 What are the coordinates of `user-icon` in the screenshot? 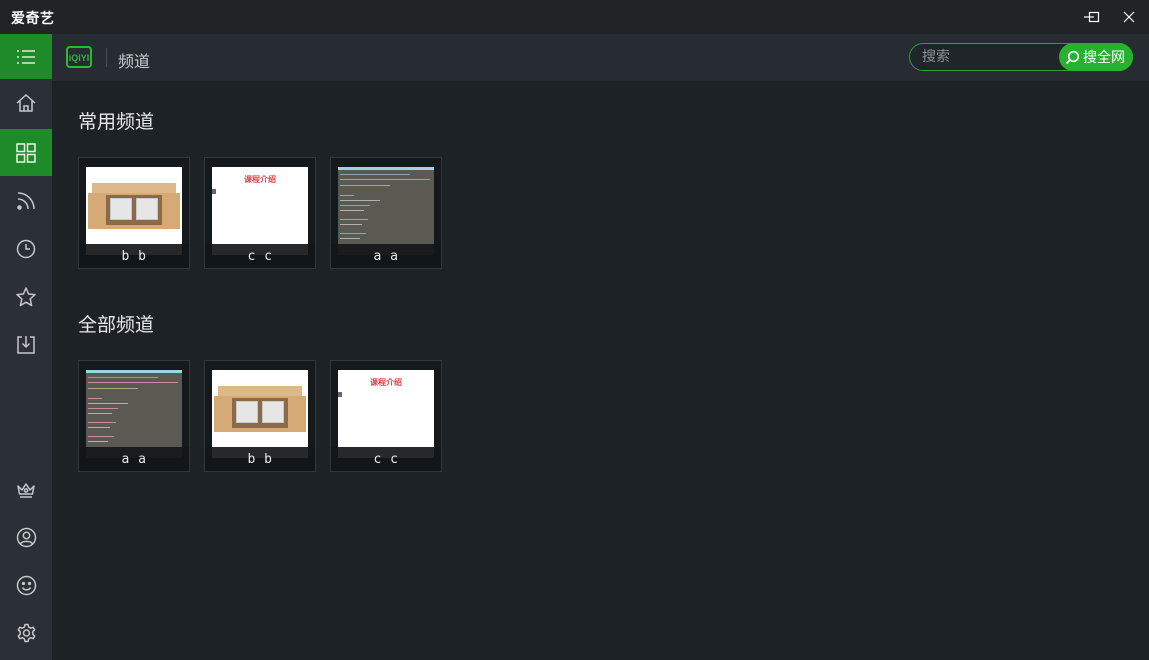 It's located at (26, 537).